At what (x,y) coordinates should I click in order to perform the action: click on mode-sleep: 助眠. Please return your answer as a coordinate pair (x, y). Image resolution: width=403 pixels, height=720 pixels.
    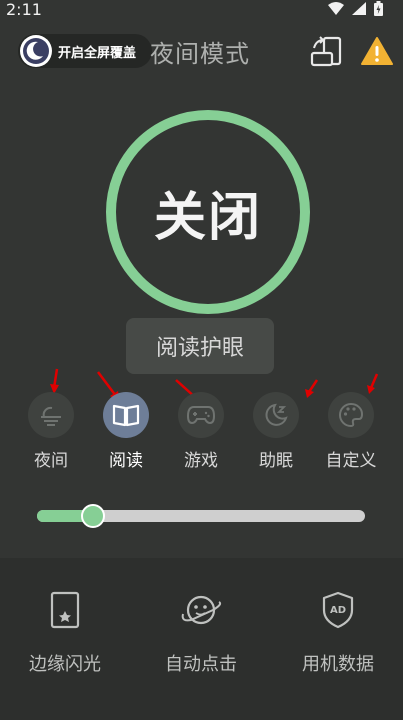
    Looking at the image, I should click on (276, 431).